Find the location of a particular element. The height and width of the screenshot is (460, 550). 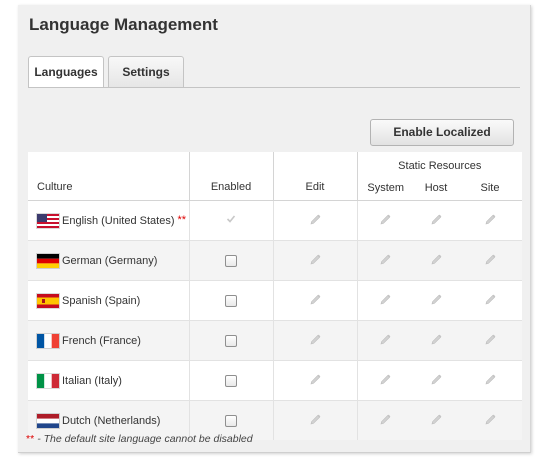

it-flag-icon is located at coordinates (48, 380).